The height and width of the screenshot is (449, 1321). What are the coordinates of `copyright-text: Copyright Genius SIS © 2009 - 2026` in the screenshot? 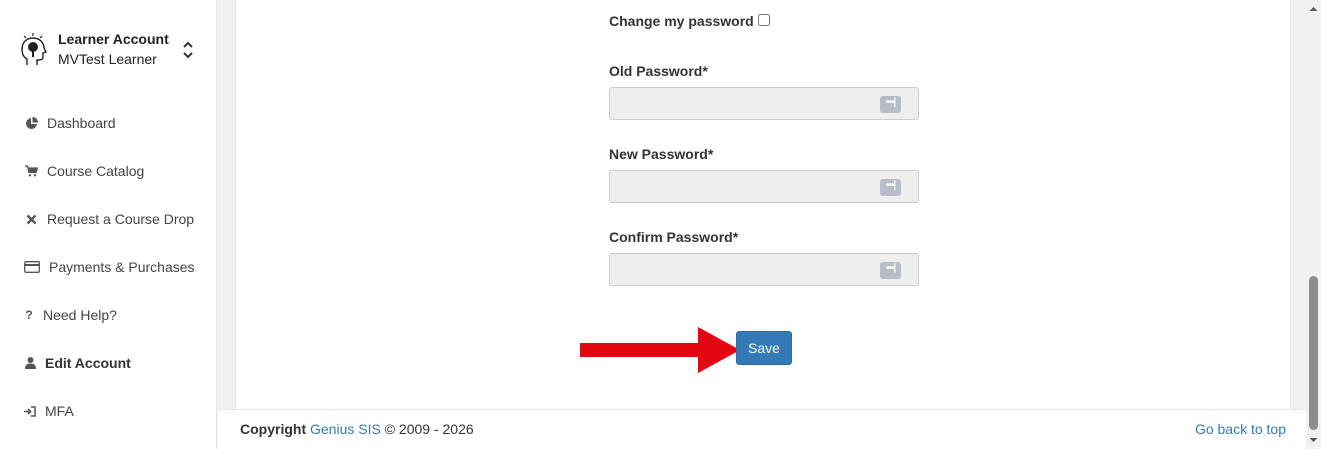 It's located at (357, 429).